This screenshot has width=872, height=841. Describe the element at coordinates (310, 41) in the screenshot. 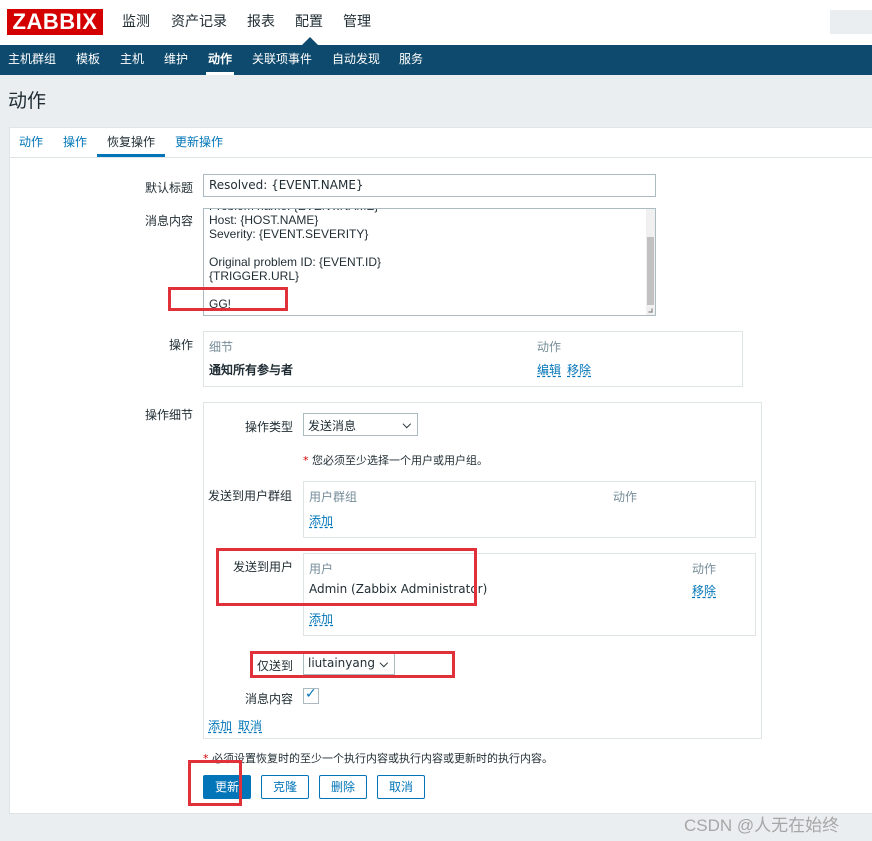

I see `active-nav-caret-icon` at that location.